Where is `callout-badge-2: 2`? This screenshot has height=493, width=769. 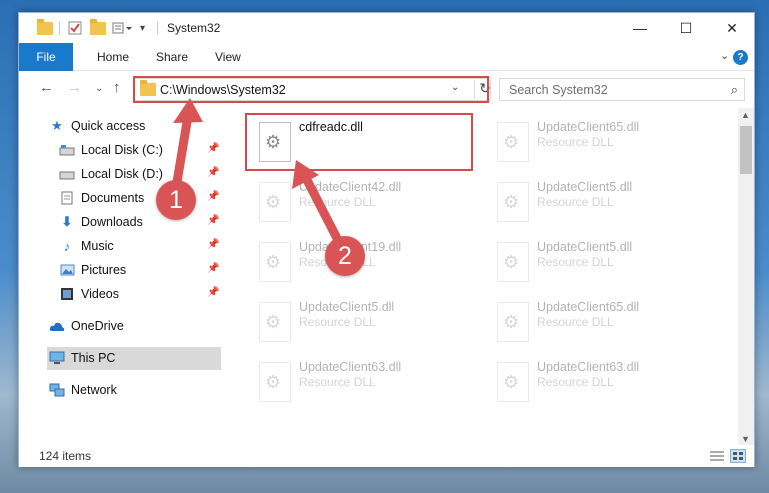
callout-badge-2: 2 is located at coordinates (345, 256).